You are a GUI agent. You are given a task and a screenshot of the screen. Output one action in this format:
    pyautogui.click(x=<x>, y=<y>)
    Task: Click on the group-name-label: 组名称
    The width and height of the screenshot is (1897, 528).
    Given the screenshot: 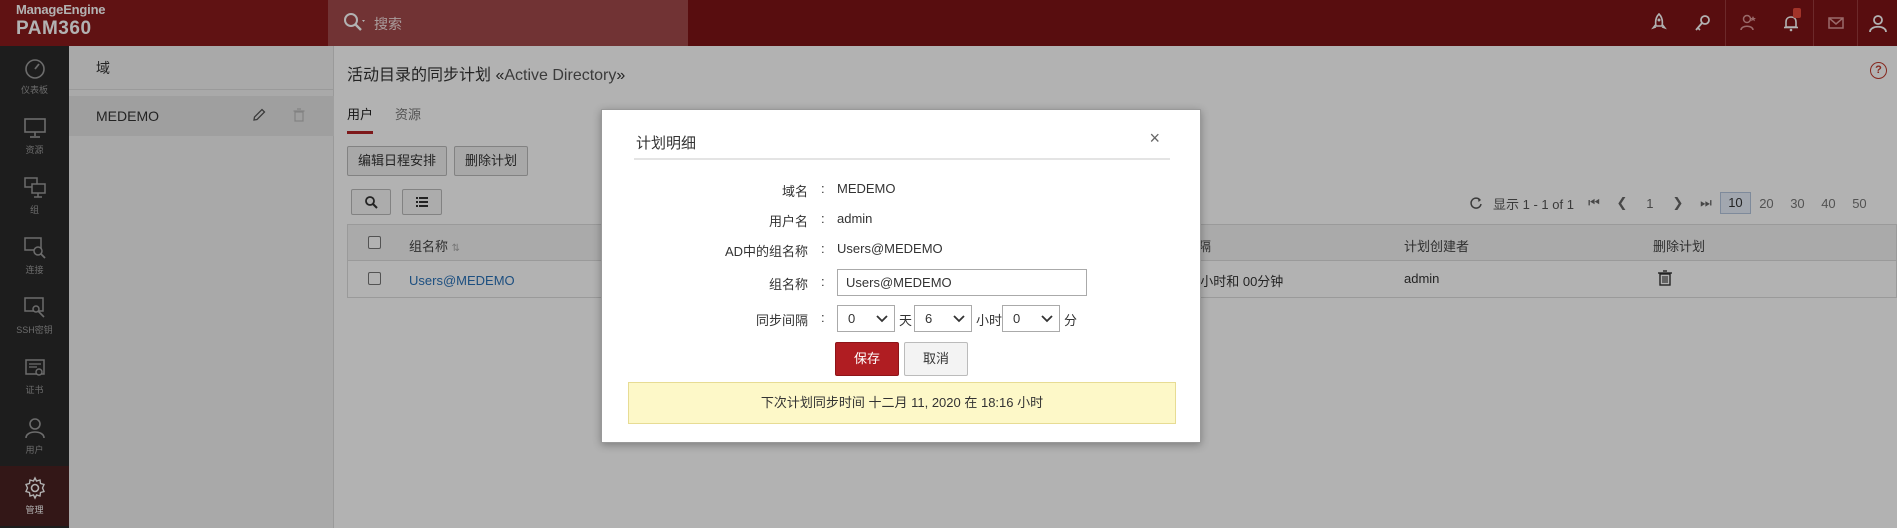 What is the action you would take?
    pyautogui.click(x=788, y=284)
    